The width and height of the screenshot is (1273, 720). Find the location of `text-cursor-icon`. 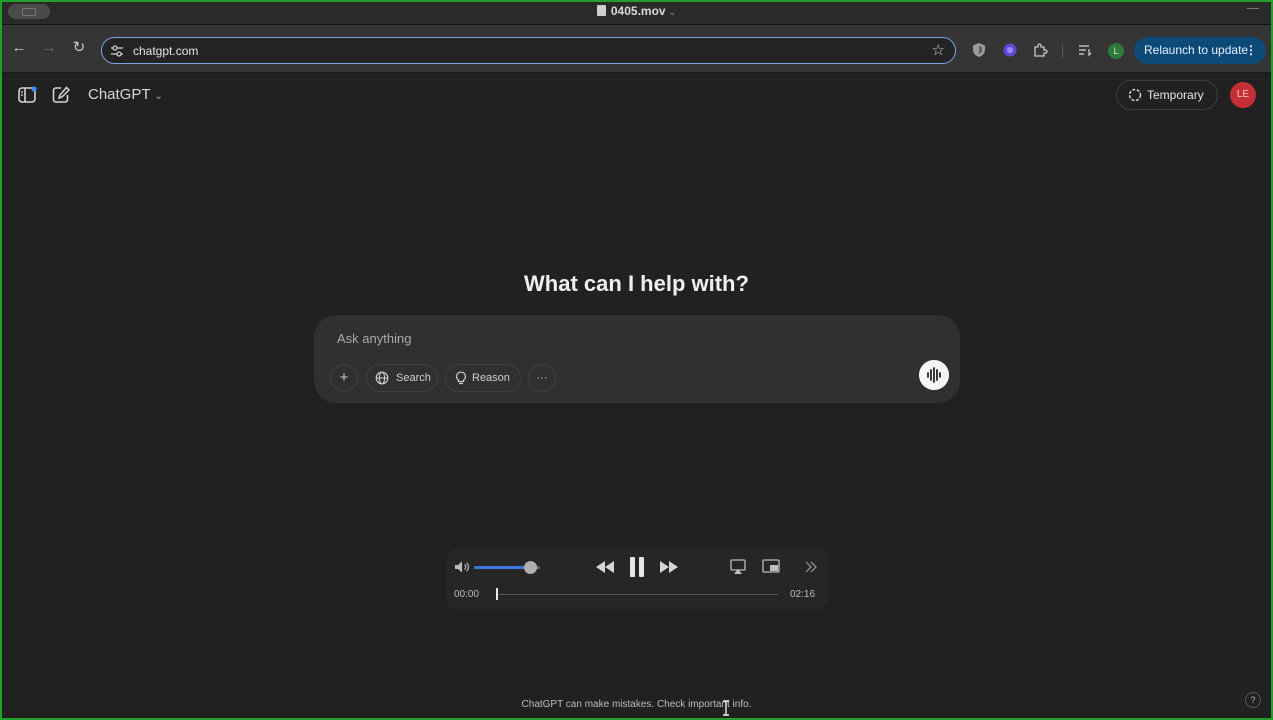

text-cursor-icon is located at coordinates (726, 708).